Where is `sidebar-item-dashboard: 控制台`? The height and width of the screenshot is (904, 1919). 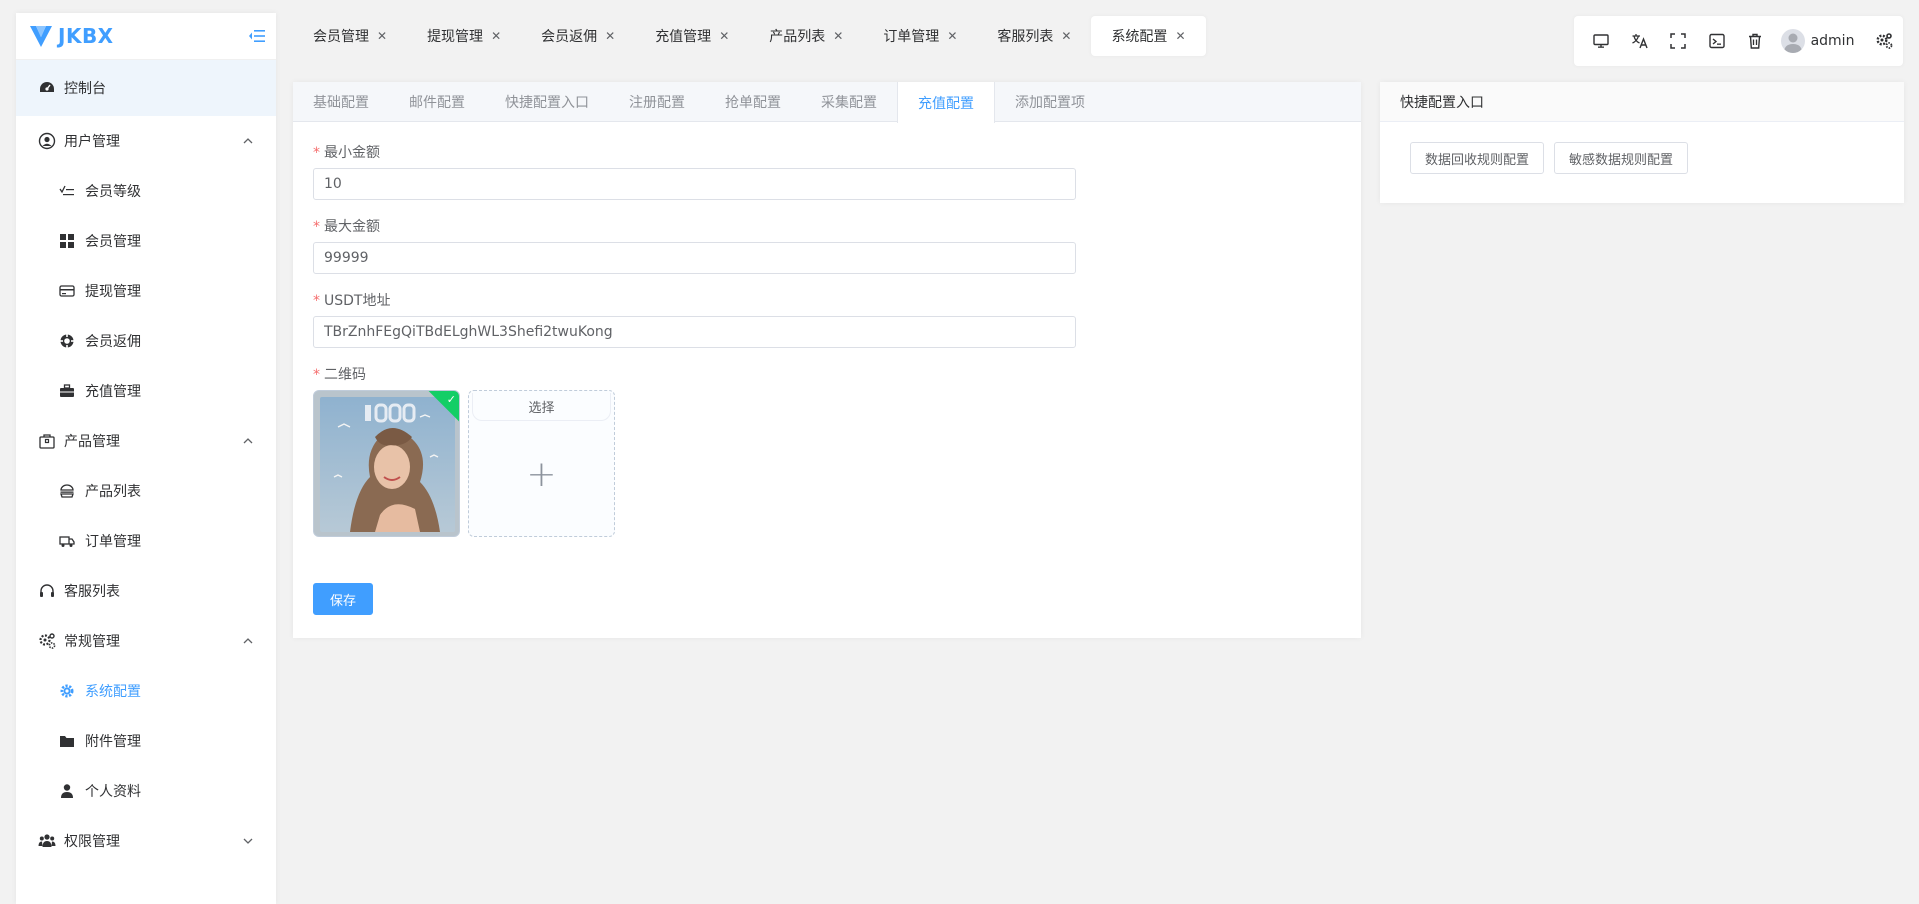 sidebar-item-dashboard: 控制台 is located at coordinates (146, 88).